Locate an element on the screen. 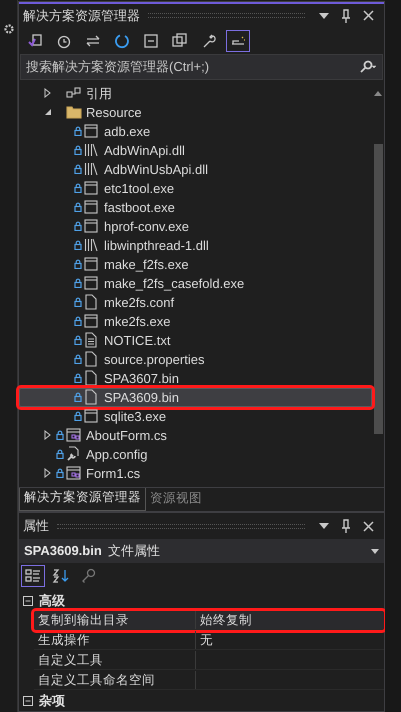  tree-item: make_f2fs_casefold.exe is located at coordinates (195, 283).